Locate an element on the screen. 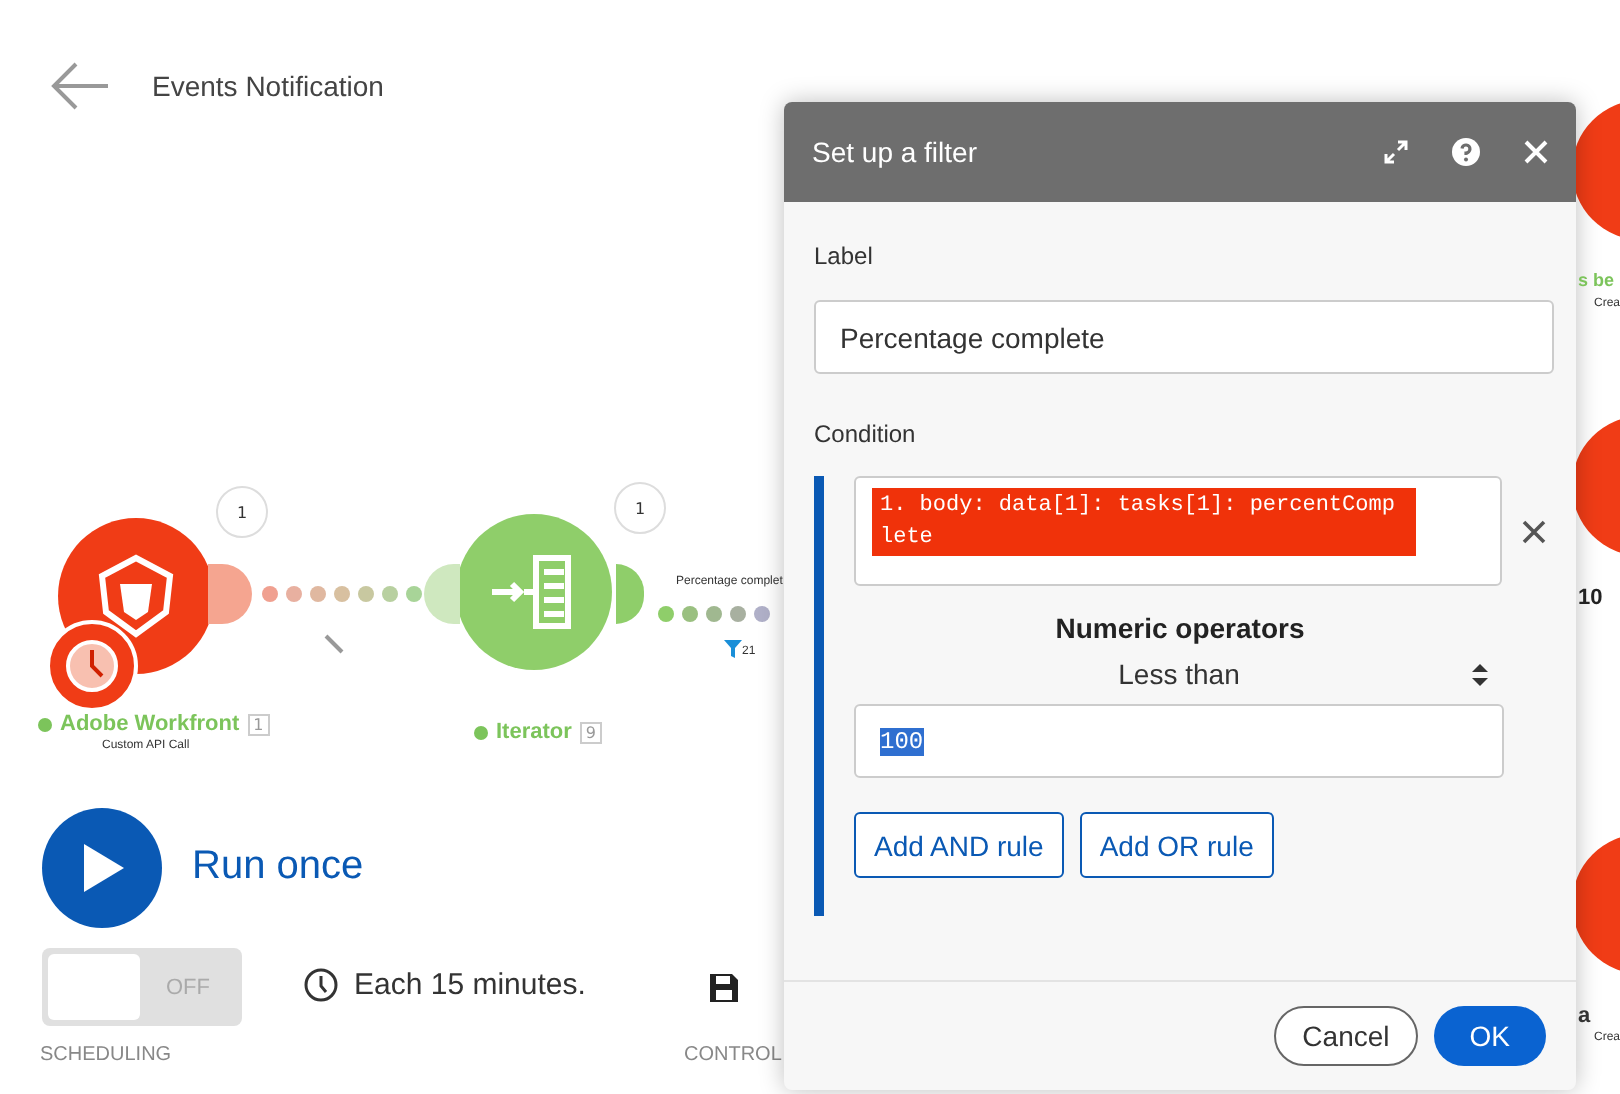 The height and width of the screenshot is (1094, 1620). cancel-button: Cancel is located at coordinates (1346, 1036).